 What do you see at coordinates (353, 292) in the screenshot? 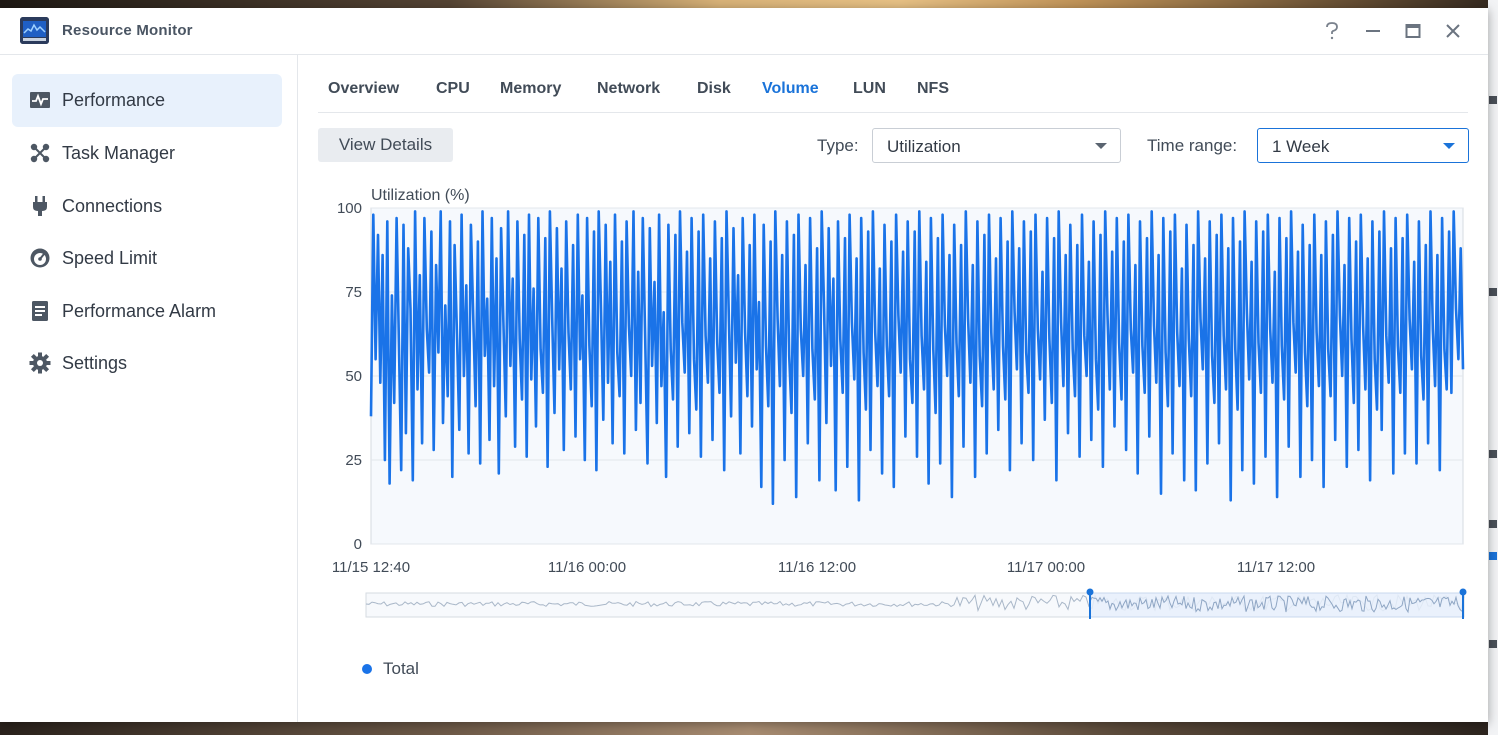
I see `y-tick-label: 75` at bounding box center [353, 292].